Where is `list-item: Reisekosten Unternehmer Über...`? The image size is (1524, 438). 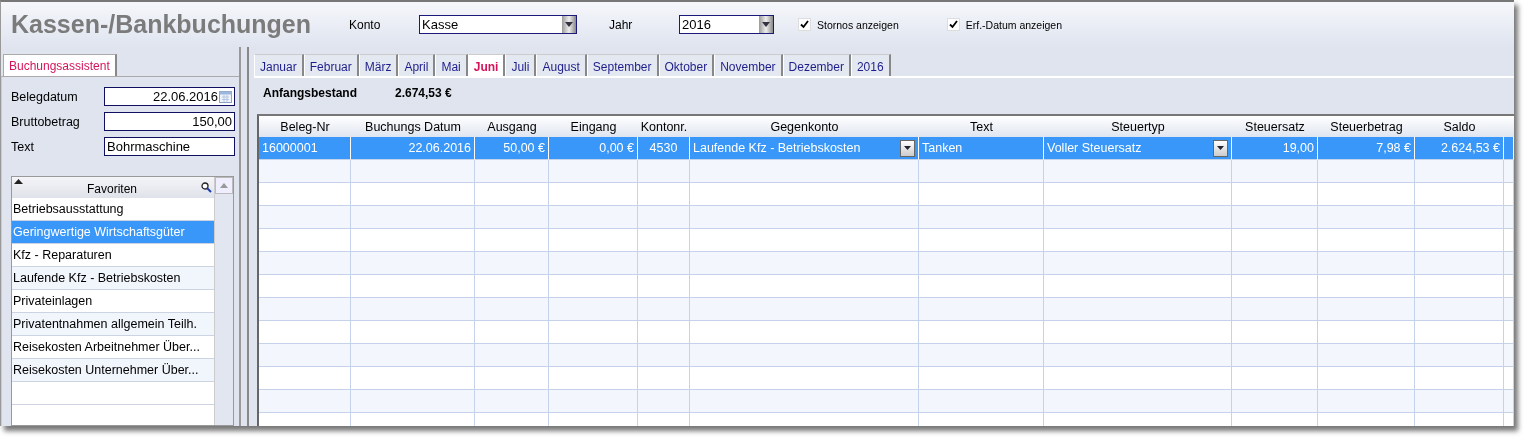
list-item: Reisekosten Unternehmer Über... is located at coordinates (113, 370).